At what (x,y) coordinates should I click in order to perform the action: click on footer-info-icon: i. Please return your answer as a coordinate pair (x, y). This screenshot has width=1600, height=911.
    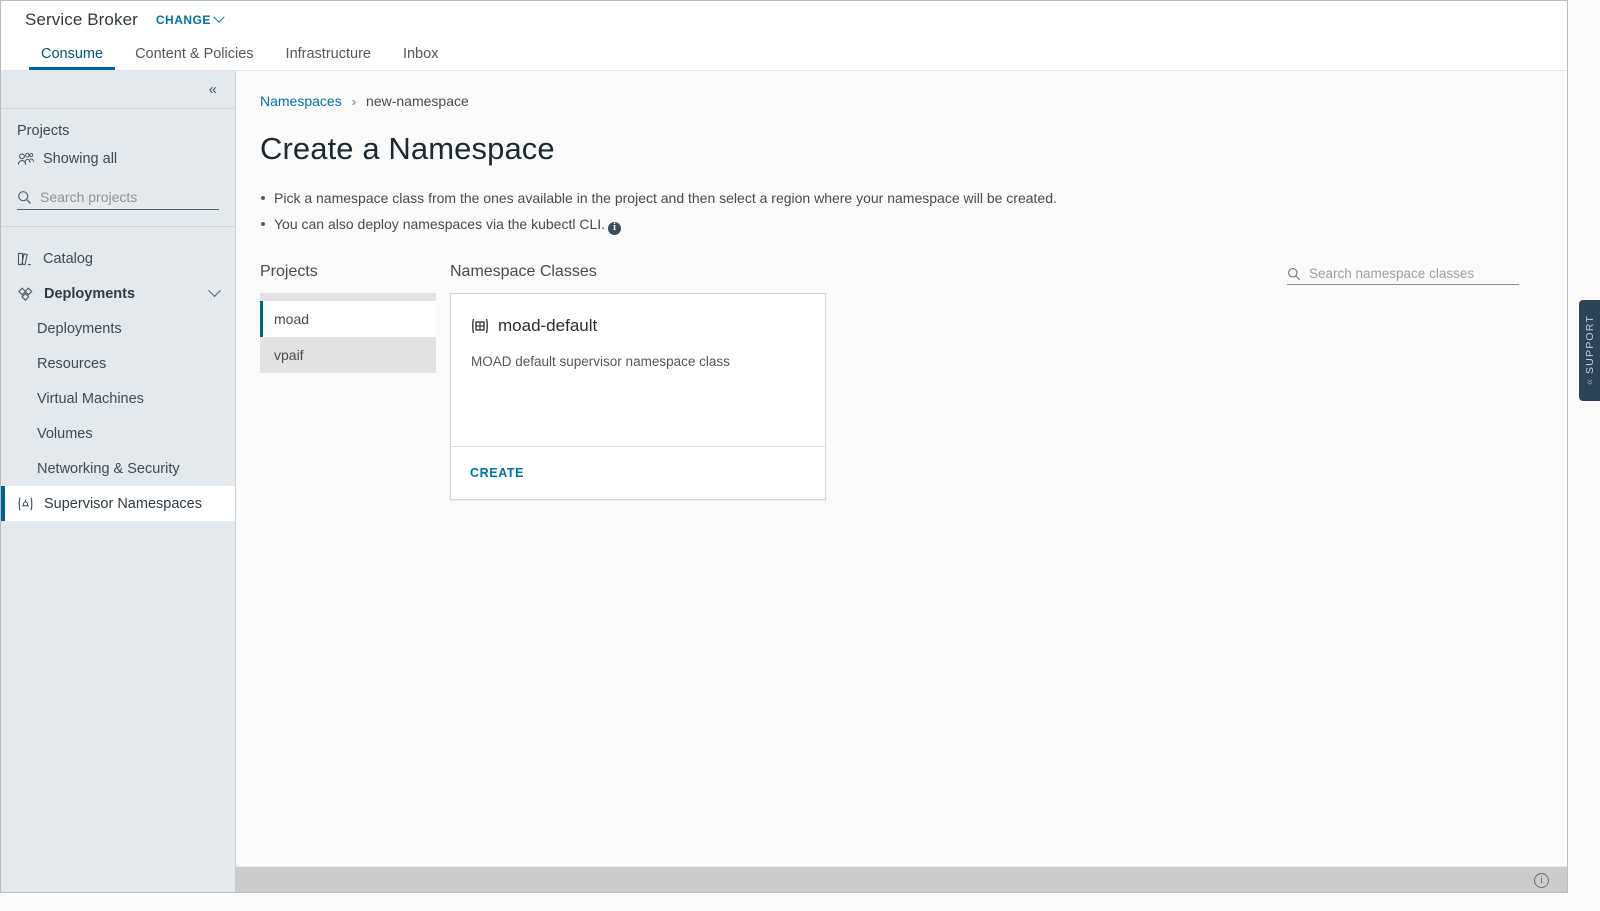
    Looking at the image, I should click on (1541, 880).